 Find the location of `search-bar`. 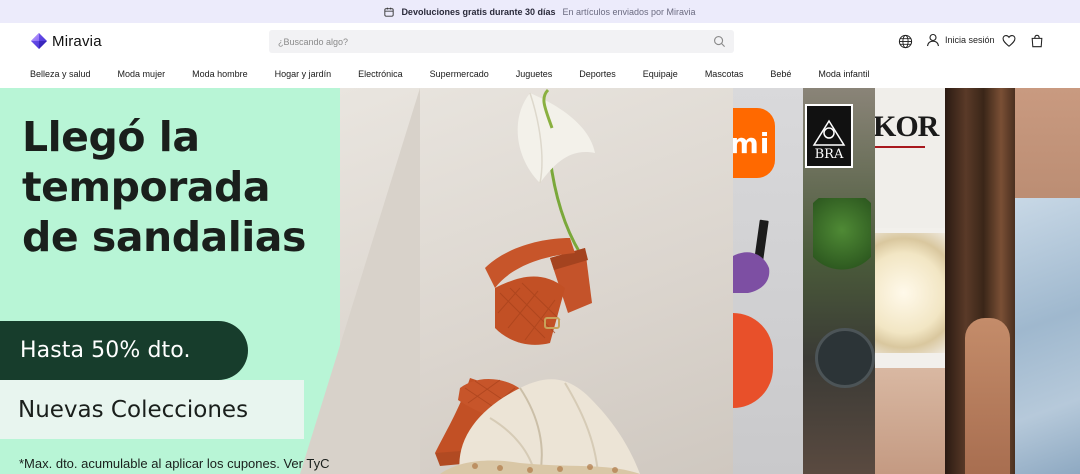

search-bar is located at coordinates (501, 41).